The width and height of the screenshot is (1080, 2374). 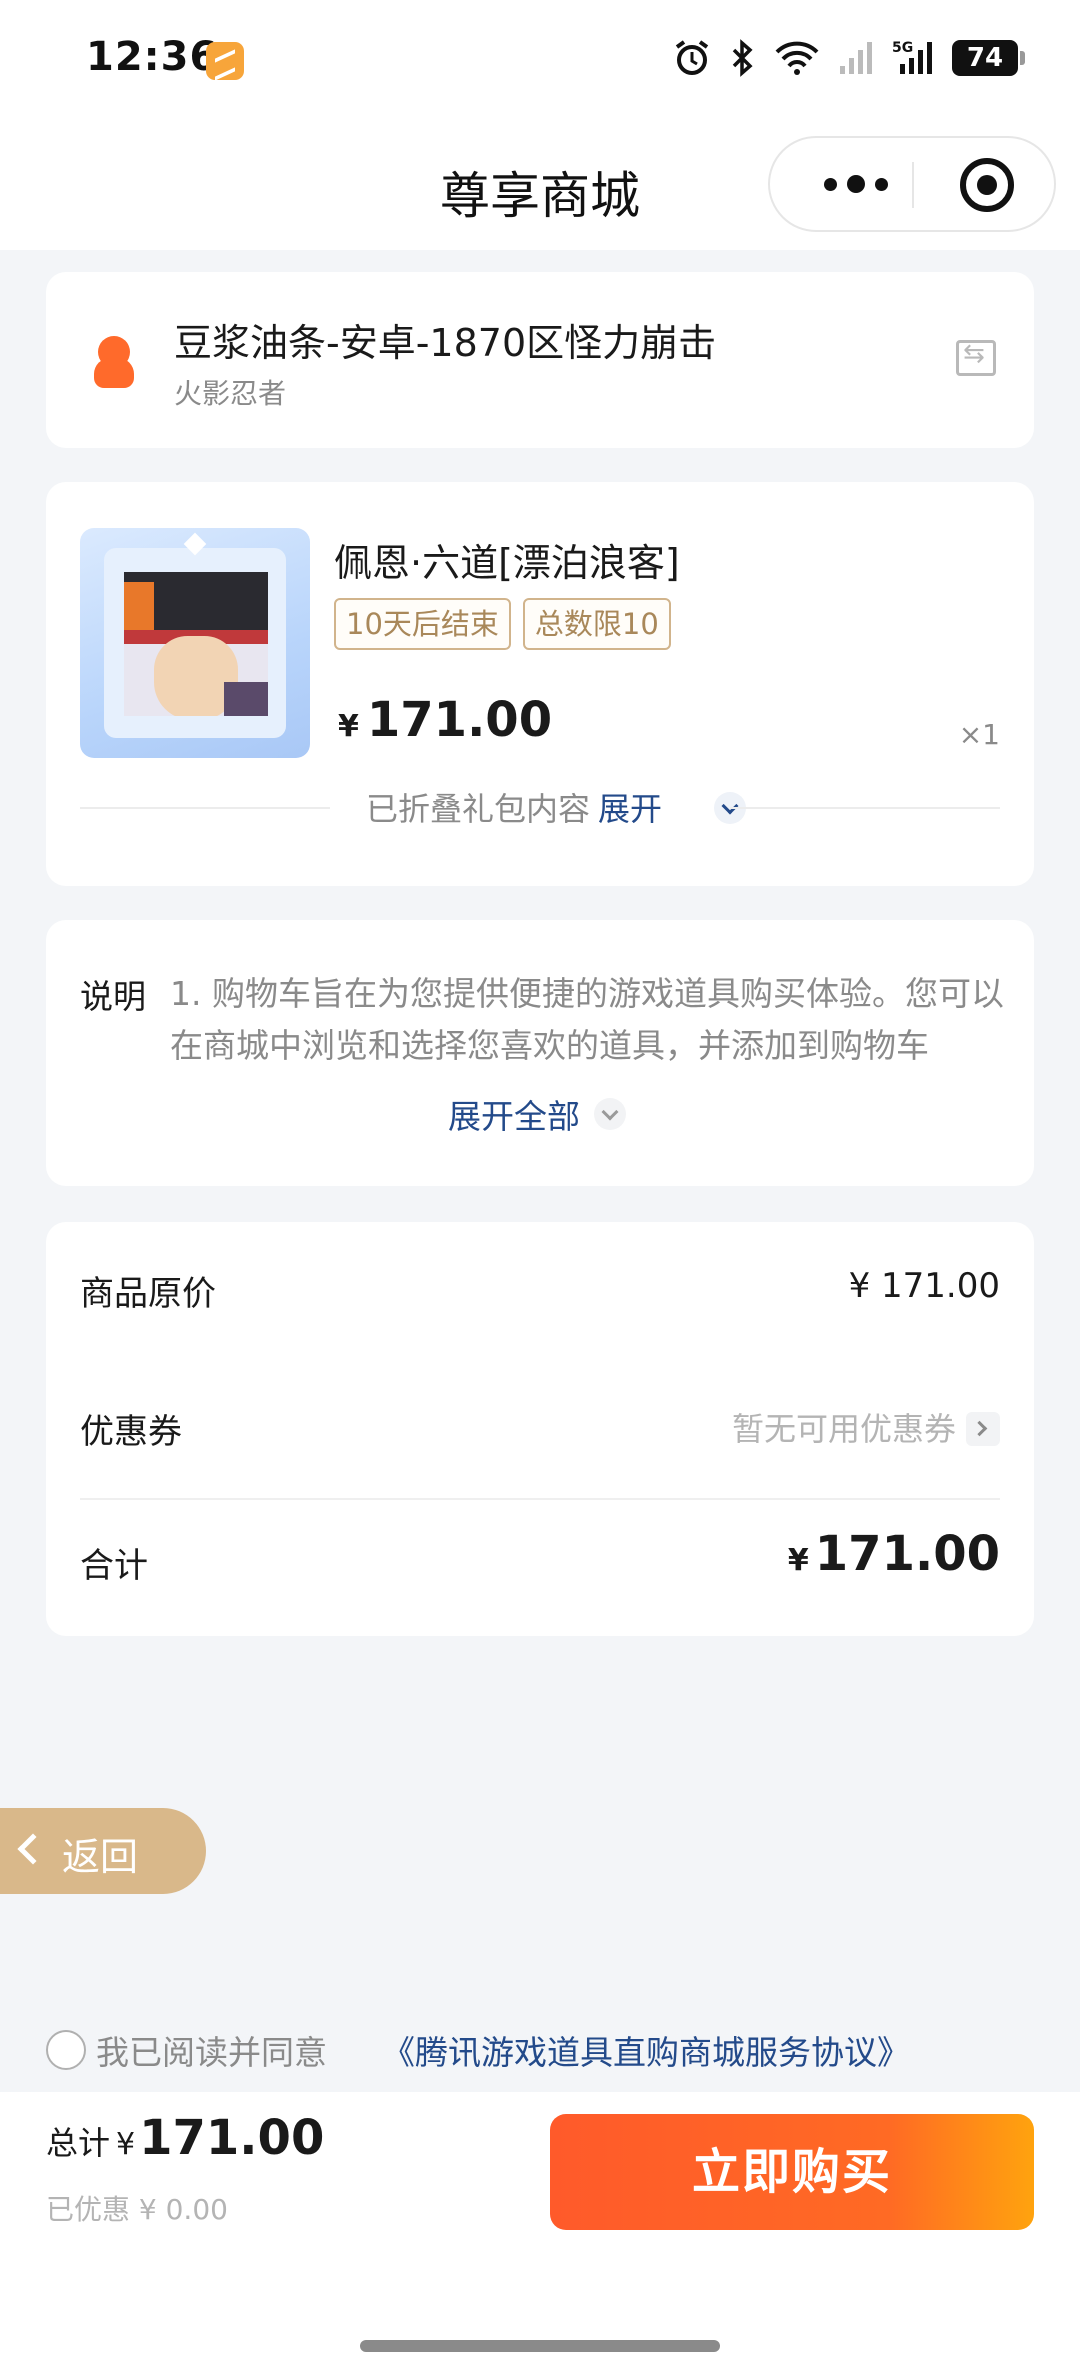 What do you see at coordinates (131, 1432) in the screenshot?
I see `coupon-label: 优惠券` at bounding box center [131, 1432].